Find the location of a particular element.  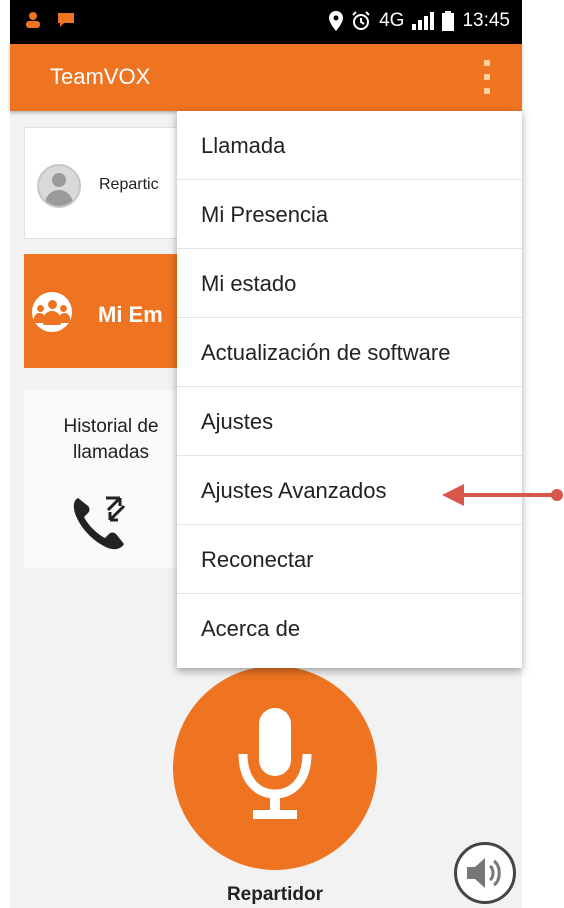

ptt-target-label: Repartidor is located at coordinates (275, 894).